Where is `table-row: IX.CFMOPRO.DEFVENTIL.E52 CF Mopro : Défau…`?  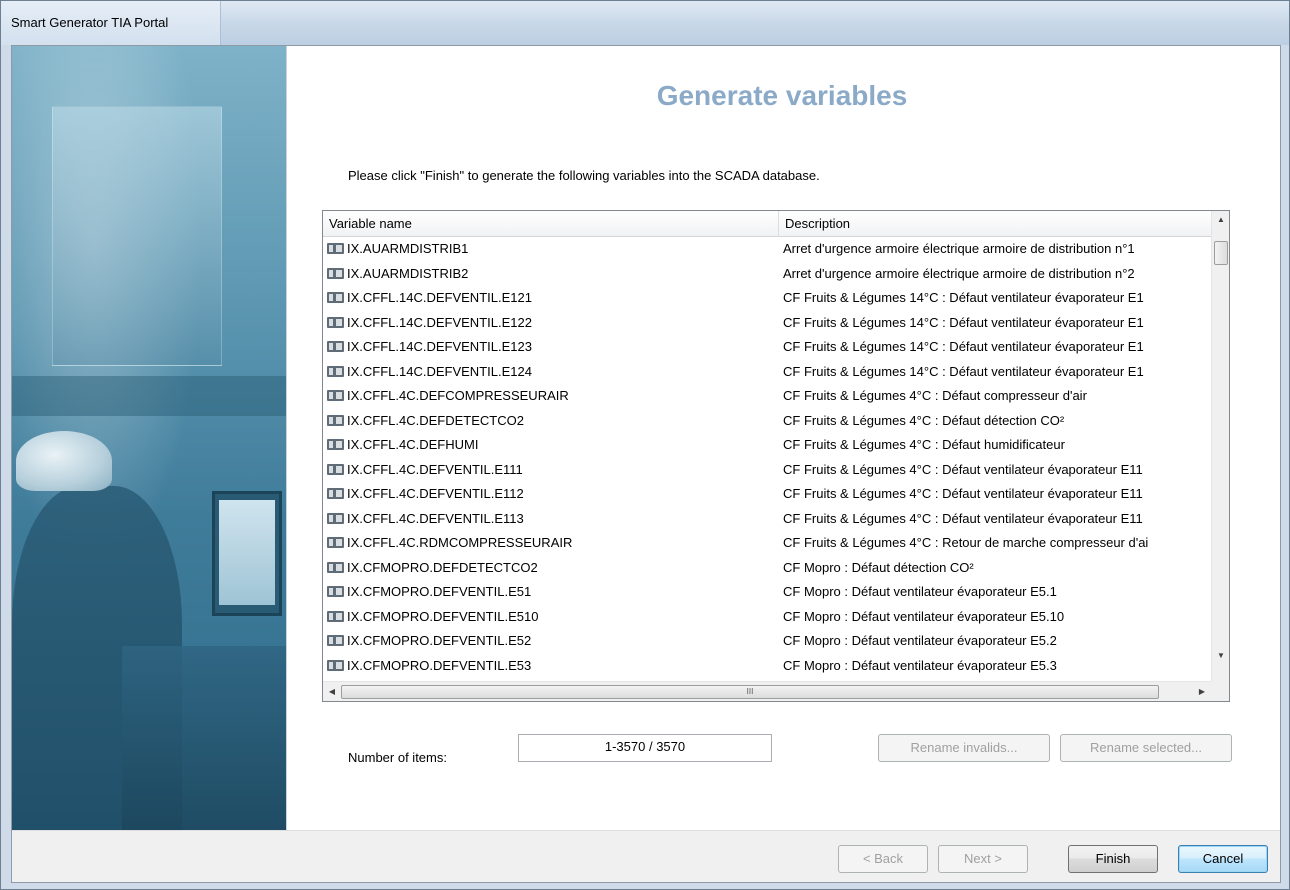 table-row: IX.CFMOPRO.DEFVENTIL.E52 CF Mopro : Défau… is located at coordinates (767, 641).